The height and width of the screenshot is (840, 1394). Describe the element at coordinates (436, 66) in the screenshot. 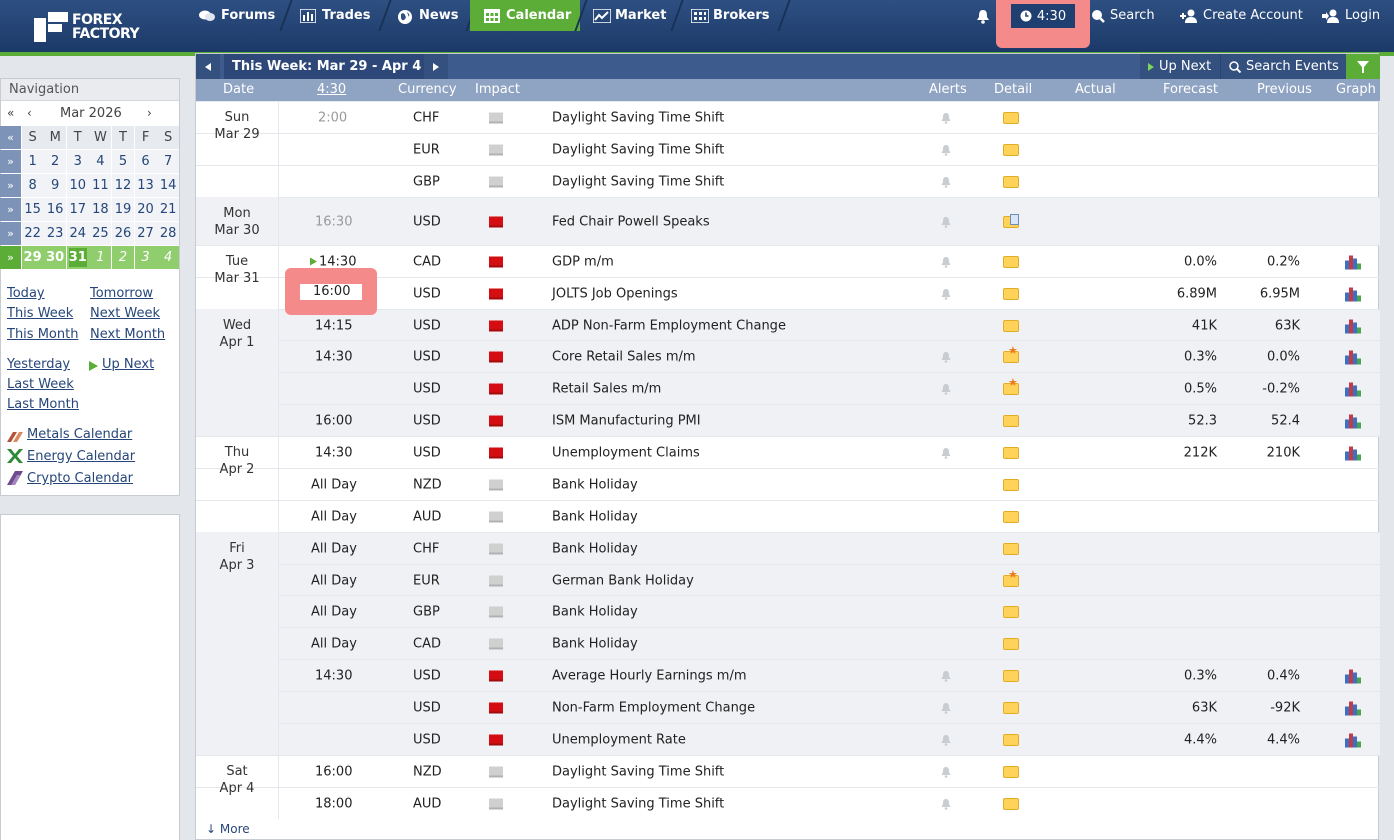

I see `next-week-button` at that location.